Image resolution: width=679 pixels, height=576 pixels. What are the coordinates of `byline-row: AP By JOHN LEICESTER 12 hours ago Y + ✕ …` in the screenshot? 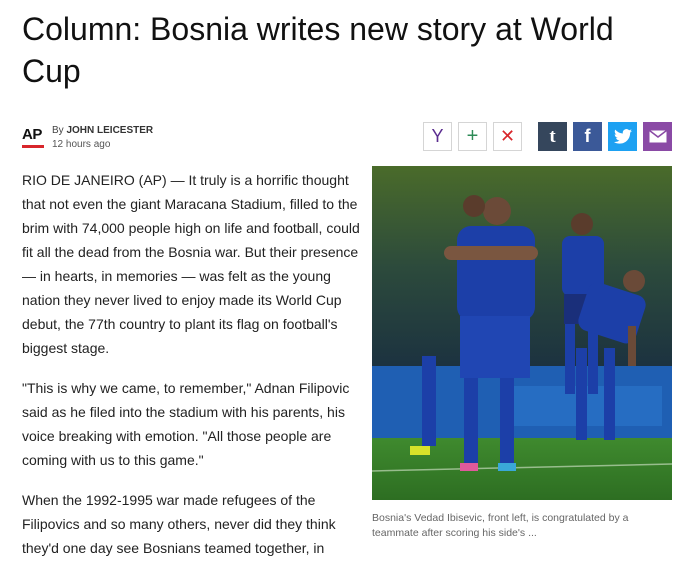 It's located at (347, 138).